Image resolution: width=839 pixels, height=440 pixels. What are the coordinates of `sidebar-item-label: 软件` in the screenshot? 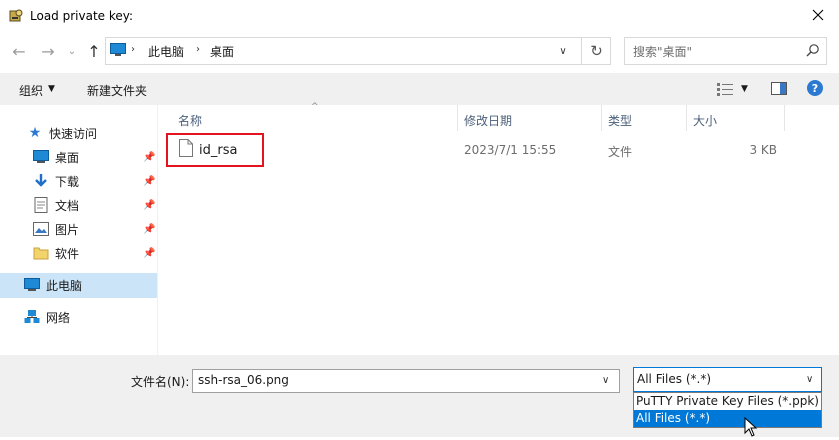 It's located at (67, 253).